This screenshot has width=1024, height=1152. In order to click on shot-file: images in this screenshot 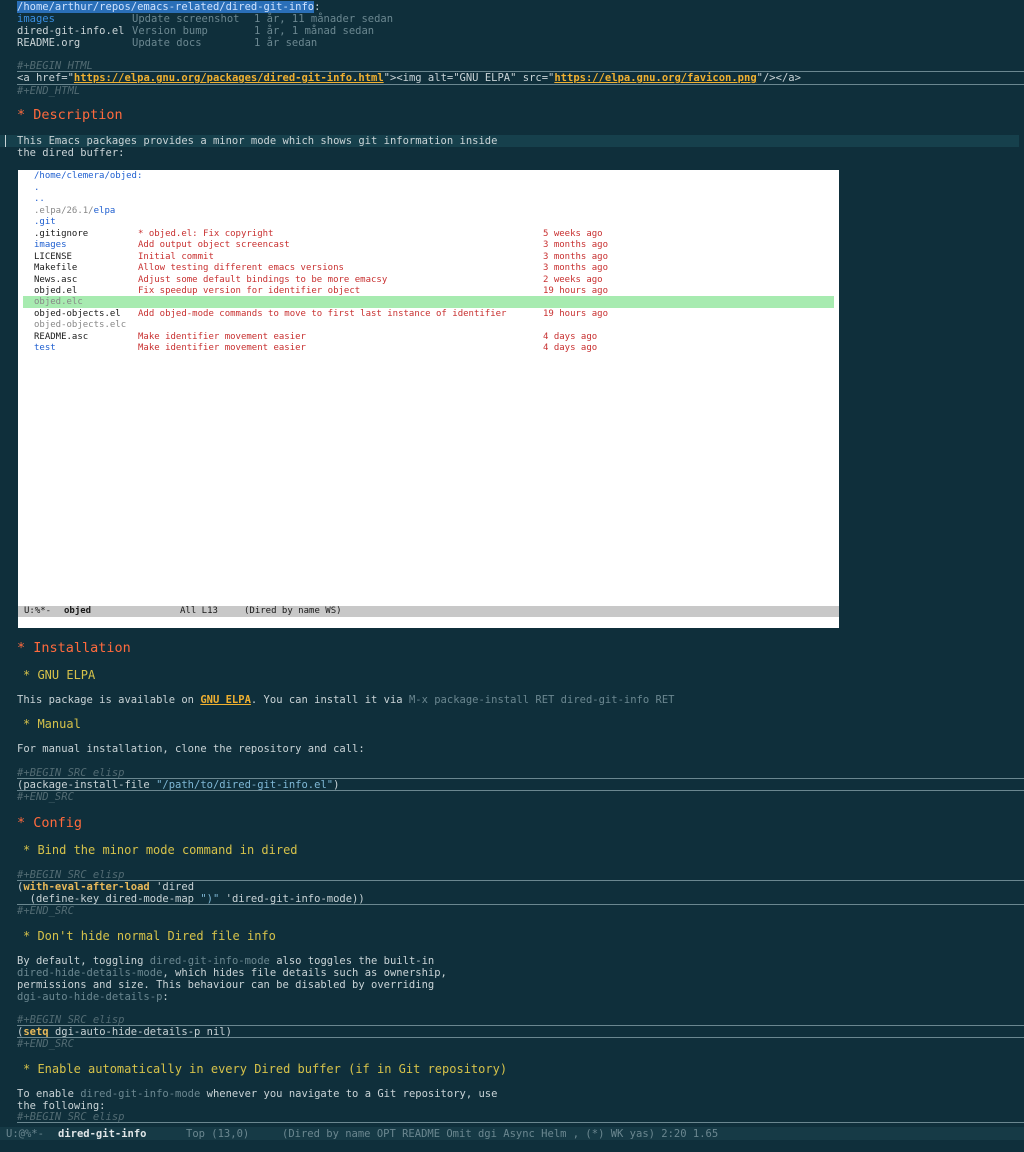, I will do `click(50, 245)`.